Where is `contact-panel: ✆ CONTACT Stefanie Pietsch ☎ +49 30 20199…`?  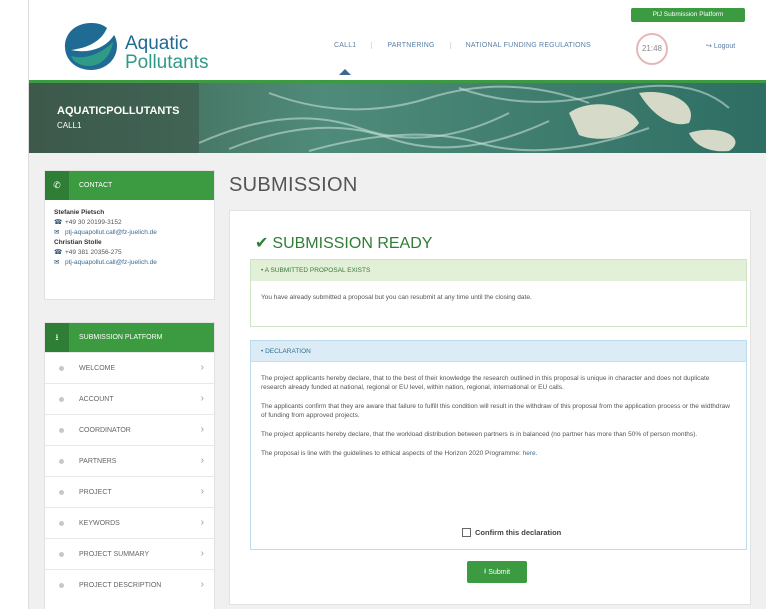 contact-panel: ✆ CONTACT Stefanie Pietsch ☎ +49 30 20199… is located at coordinates (129, 235).